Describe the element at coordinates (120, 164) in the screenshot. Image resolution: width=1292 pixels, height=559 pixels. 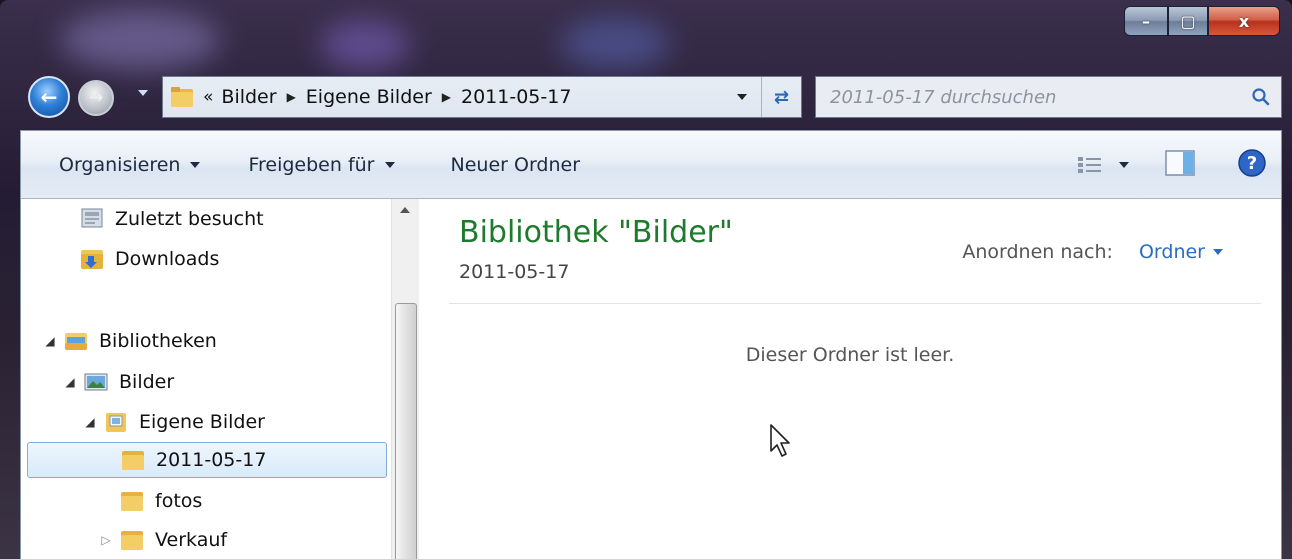
I see `organize-label: Organisieren` at that location.